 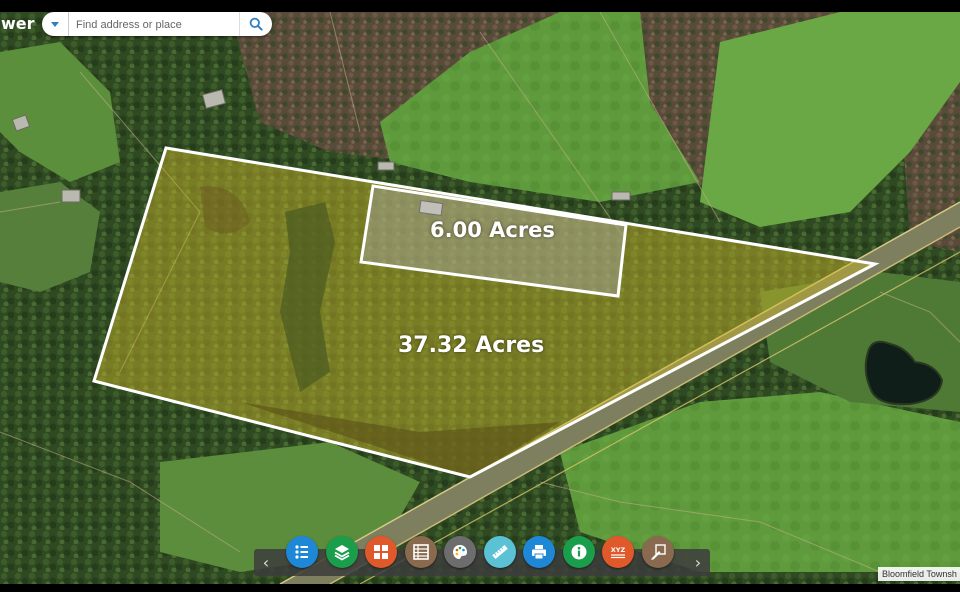 I want to click on style-button, so click(x=460, y=552).